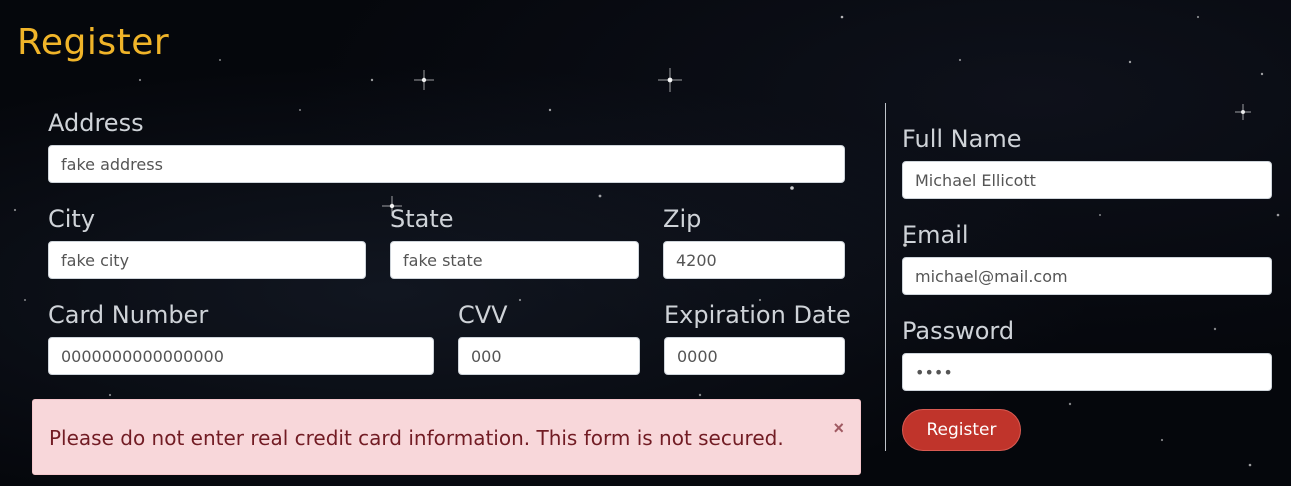 This screenshot has width=1291, height=486. Describe the element at coordinates (682, 219) in the screenshot. I see `zip-label: Zip` at that location.